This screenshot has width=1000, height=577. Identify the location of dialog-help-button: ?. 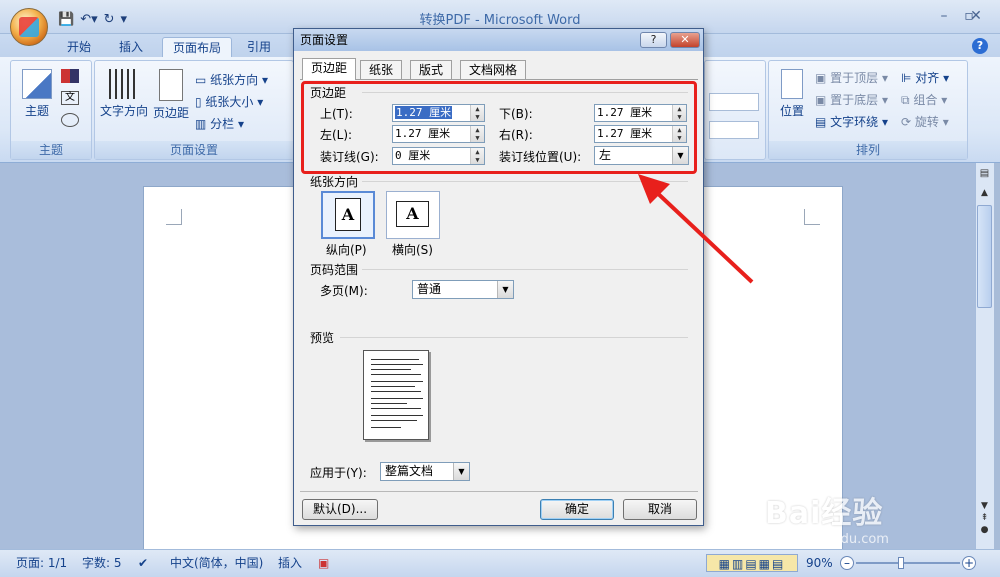
(653, 40).